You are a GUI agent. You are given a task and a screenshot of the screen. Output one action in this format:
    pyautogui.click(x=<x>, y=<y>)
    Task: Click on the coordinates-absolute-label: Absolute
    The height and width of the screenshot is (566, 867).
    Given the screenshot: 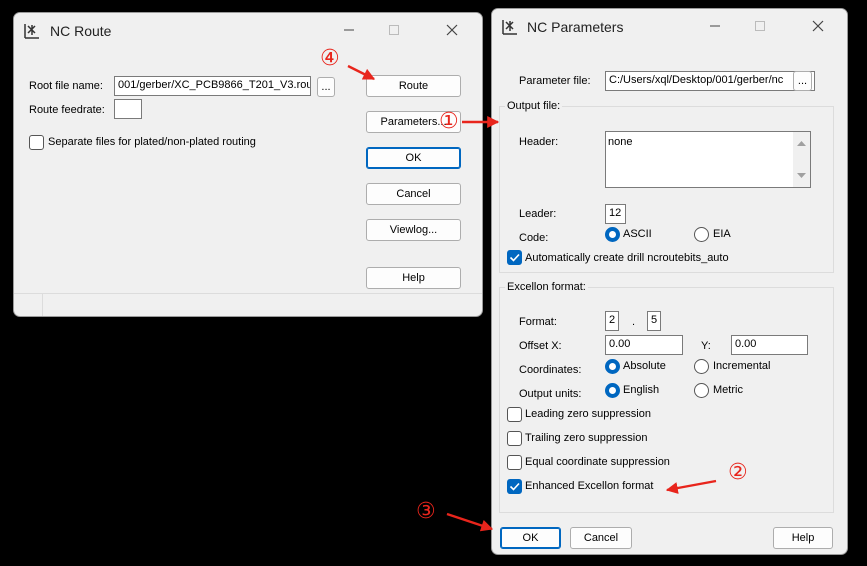 What is the action you would take?
    pyautogui.click(x=644, y=366)
    